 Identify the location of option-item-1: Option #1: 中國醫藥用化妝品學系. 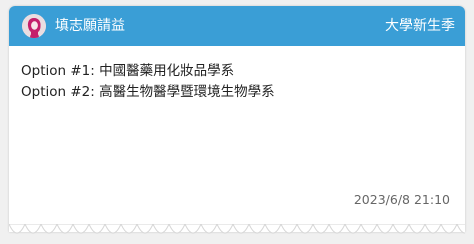
(128, 71).